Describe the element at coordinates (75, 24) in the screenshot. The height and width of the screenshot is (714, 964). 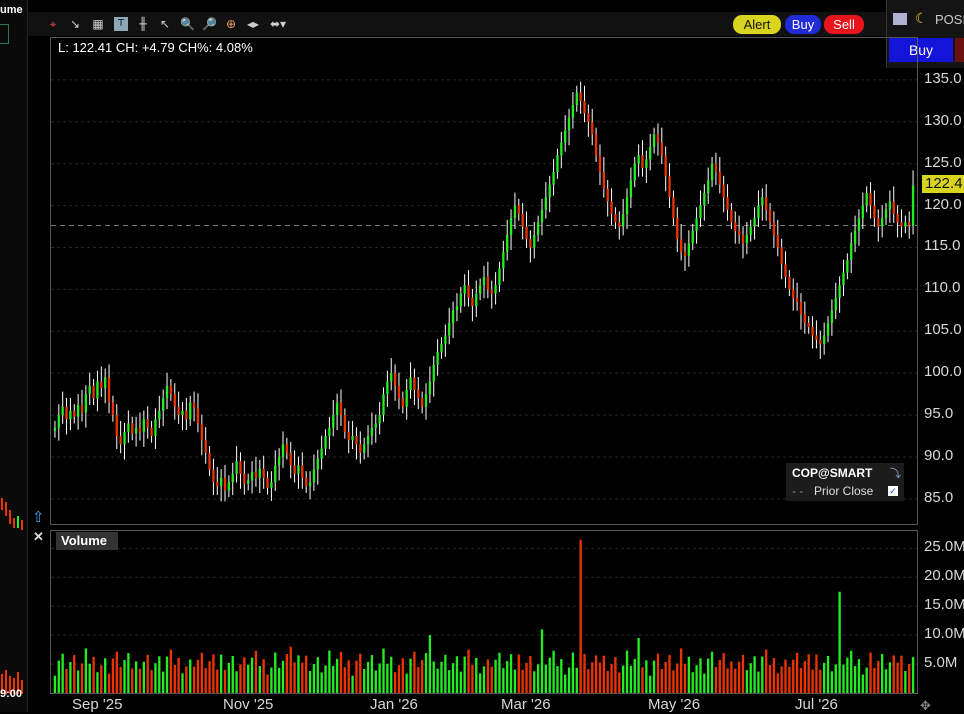
I see `draw-icon: ↘` at that location.